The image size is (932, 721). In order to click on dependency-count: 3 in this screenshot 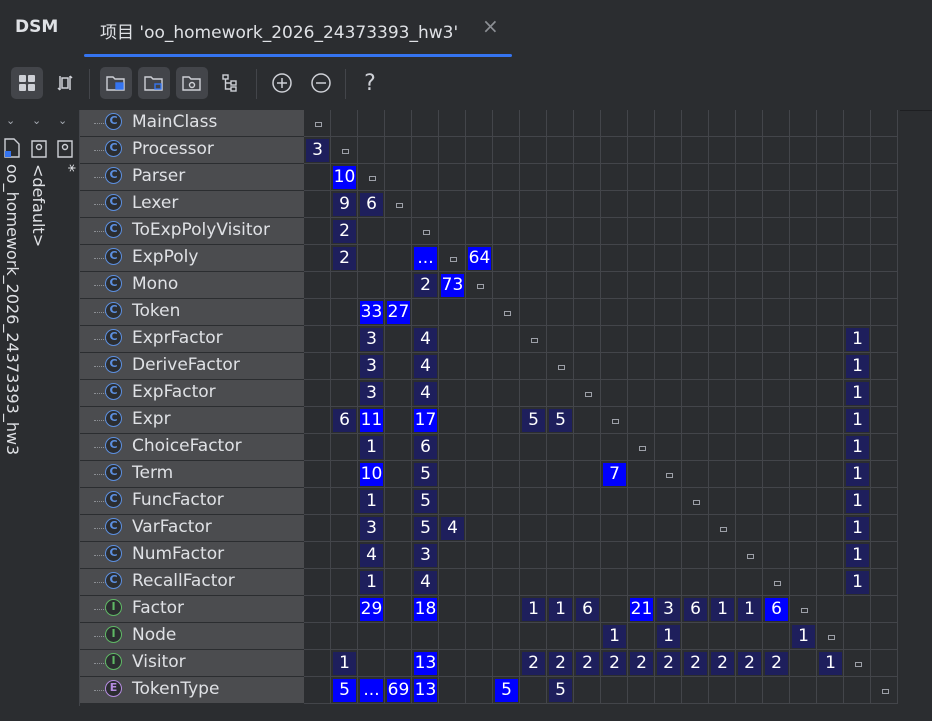, I will do `click(668, 609)`.